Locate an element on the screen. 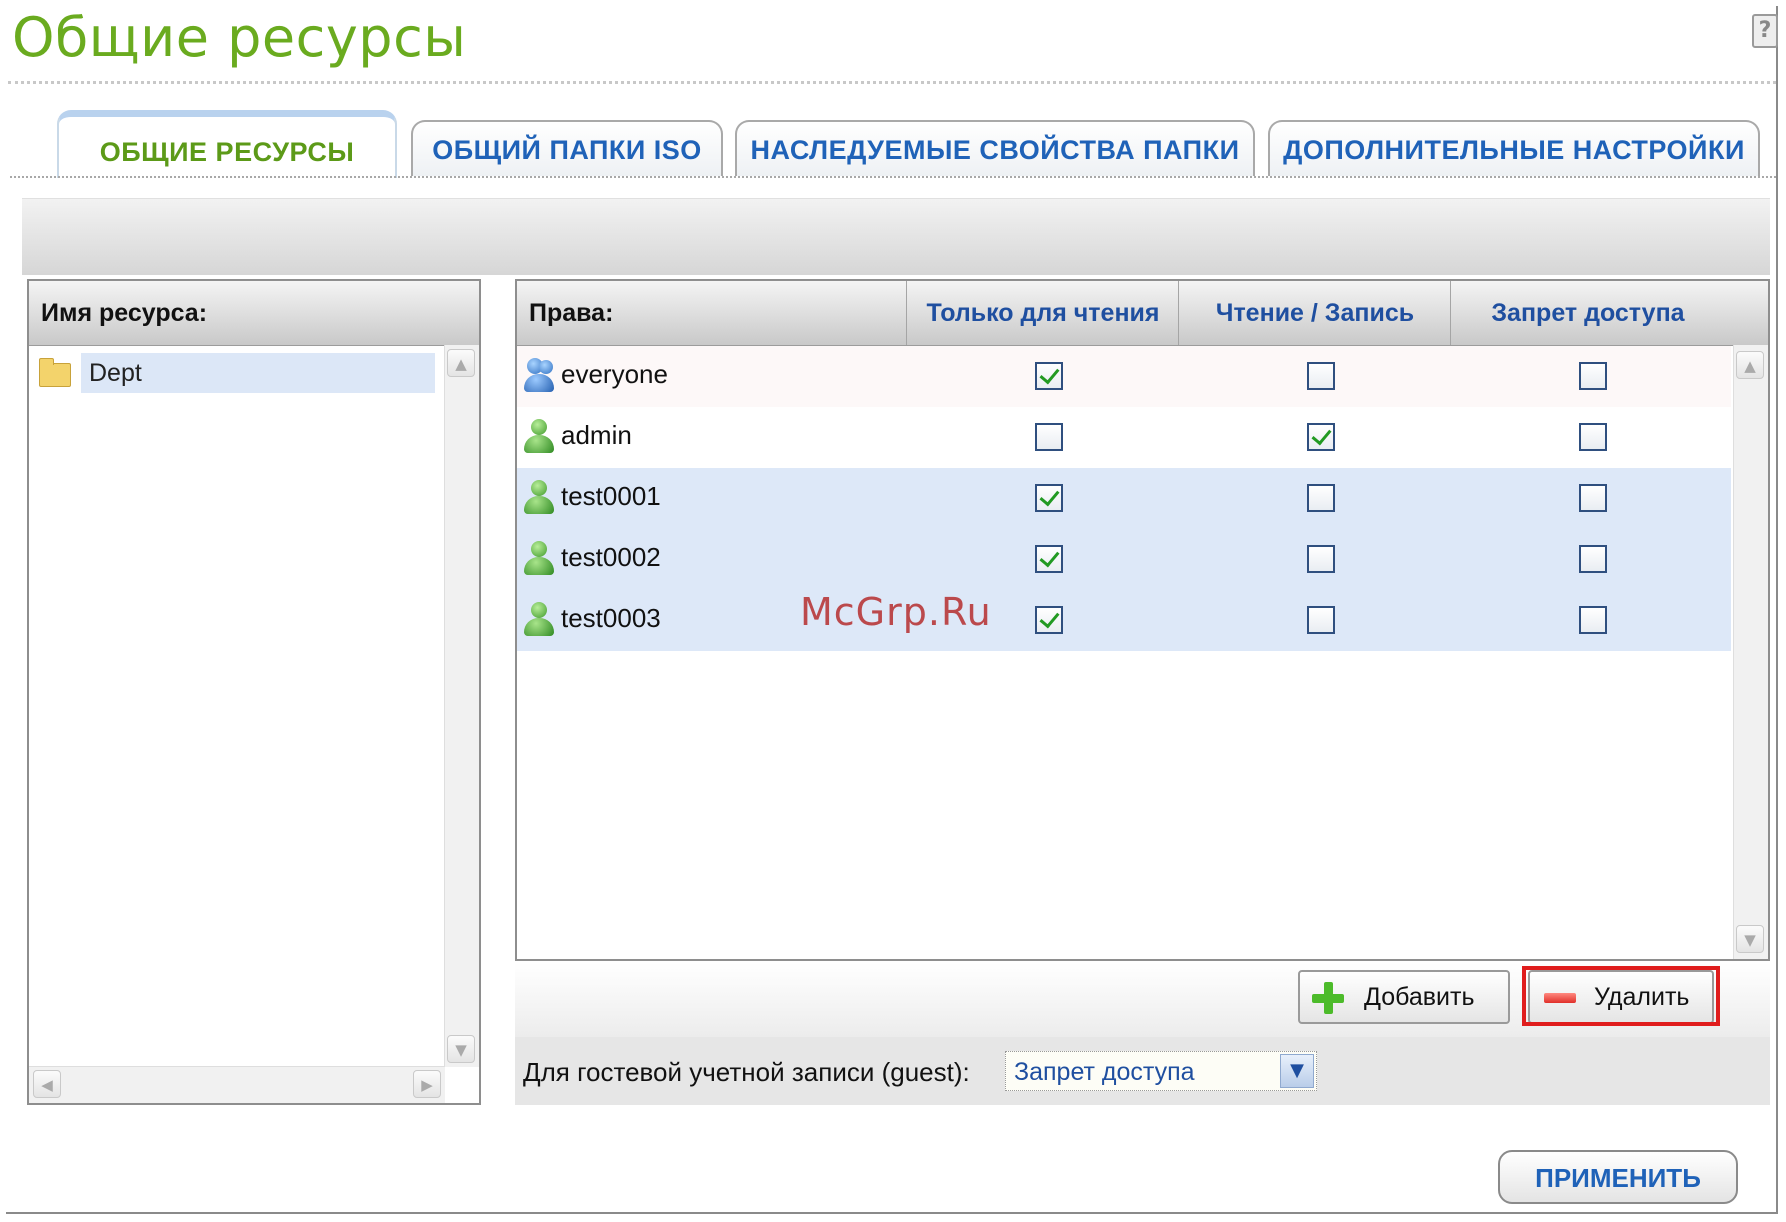 The height and width of the screenshot is (1222, 1786). permissions-vertical-scrollbar: ▲ ▼ is located at coordinates (1750, 652).